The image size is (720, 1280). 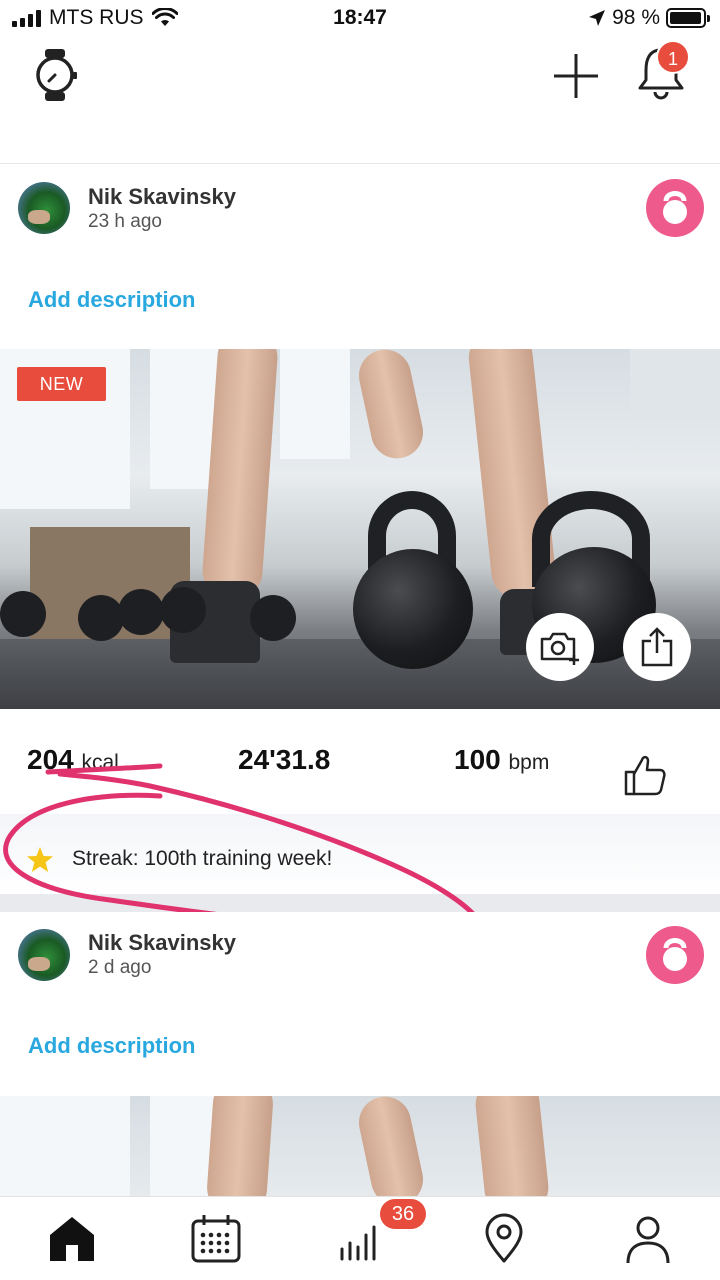 I want to click on duration-stat: 24'31.8, so click(x=284, y=759).